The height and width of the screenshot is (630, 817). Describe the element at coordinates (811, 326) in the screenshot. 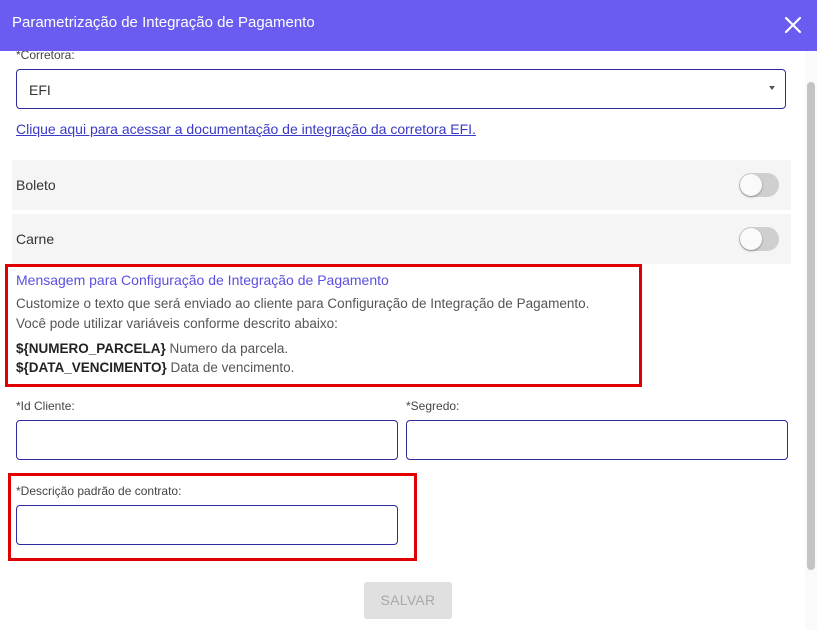

I see `scrollbar-thumb` at that location.